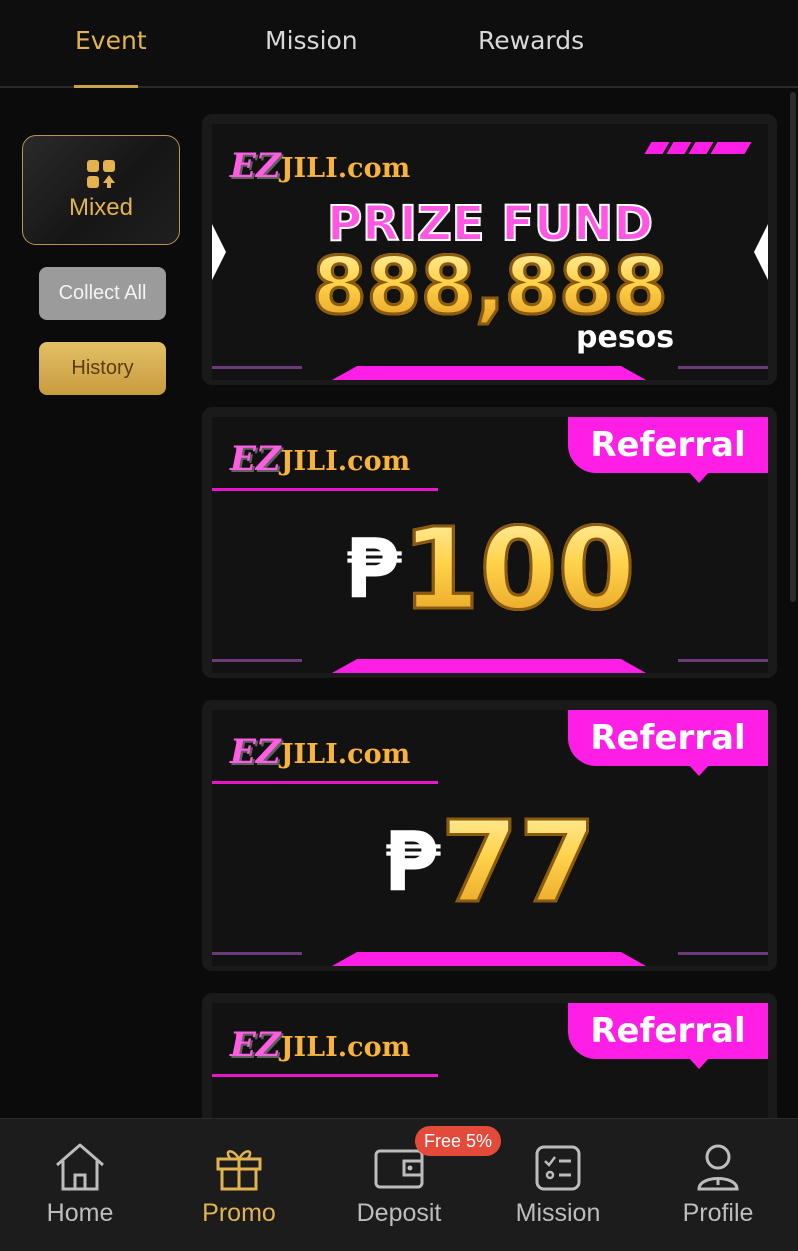  I want to click on gift-icon, so click(239, 1170).